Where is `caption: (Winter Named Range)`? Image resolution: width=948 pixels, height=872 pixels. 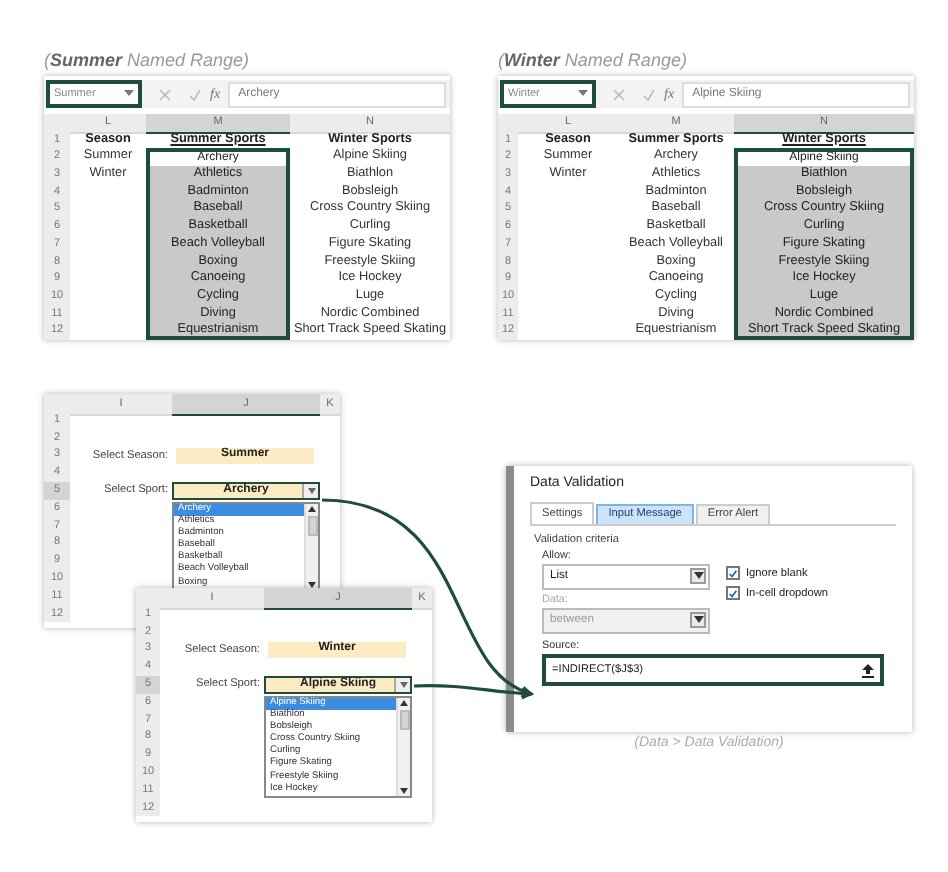
caption: (Winter Named Range) is located at coordinates (593, 61).